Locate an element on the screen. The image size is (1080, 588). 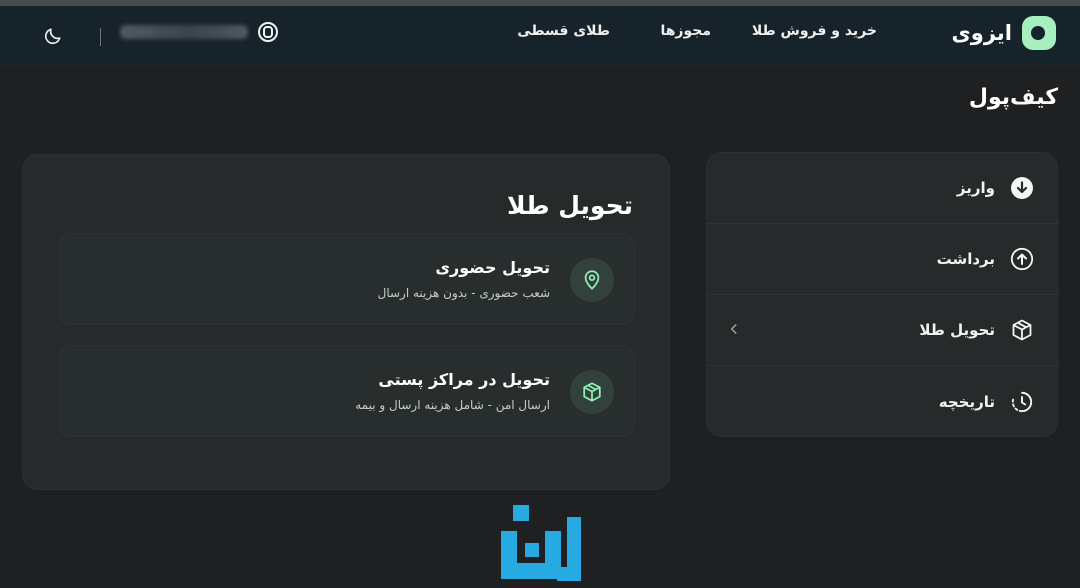
user-menu is located at coordinates (199, 32).